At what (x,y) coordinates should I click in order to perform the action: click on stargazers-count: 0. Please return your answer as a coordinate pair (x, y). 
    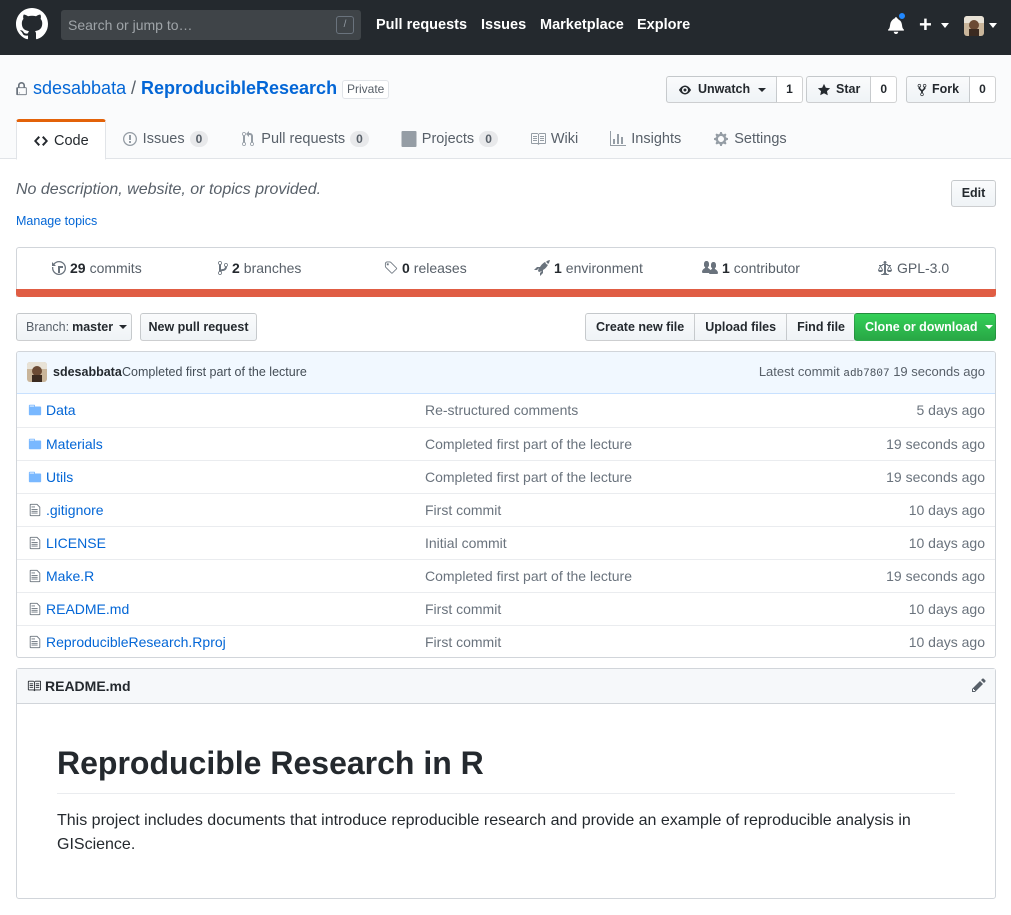
    Looking at the image, I should click on (884, 89).